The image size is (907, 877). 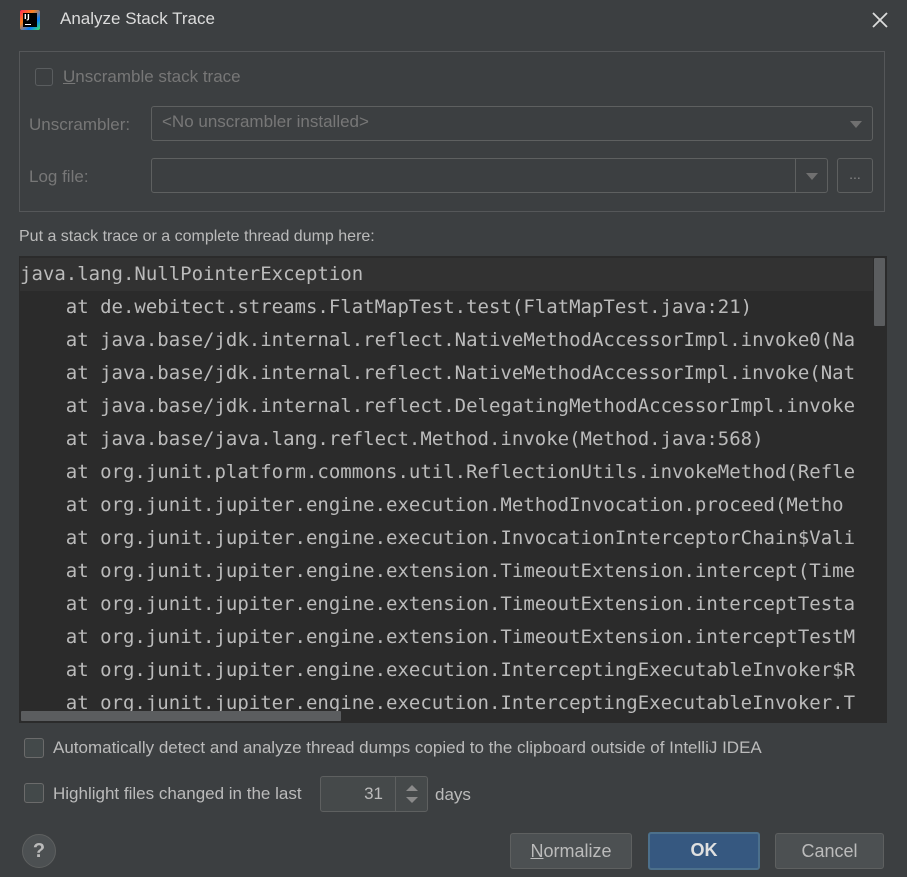 I want to click on days-value: 31, so click(x=373, y=793).